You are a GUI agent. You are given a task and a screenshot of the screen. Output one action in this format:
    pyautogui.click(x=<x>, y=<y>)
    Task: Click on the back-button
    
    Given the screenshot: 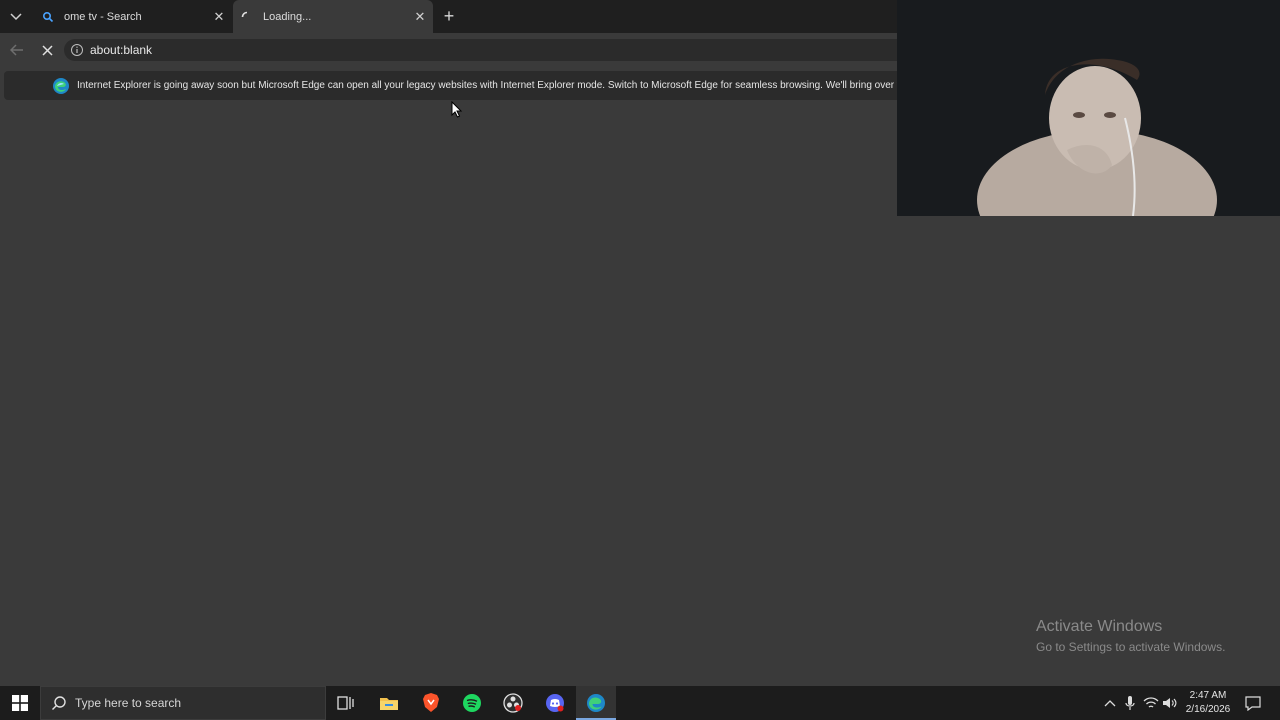 What is the action you would take?
    pyautogui.click(x=17, y=50)
    